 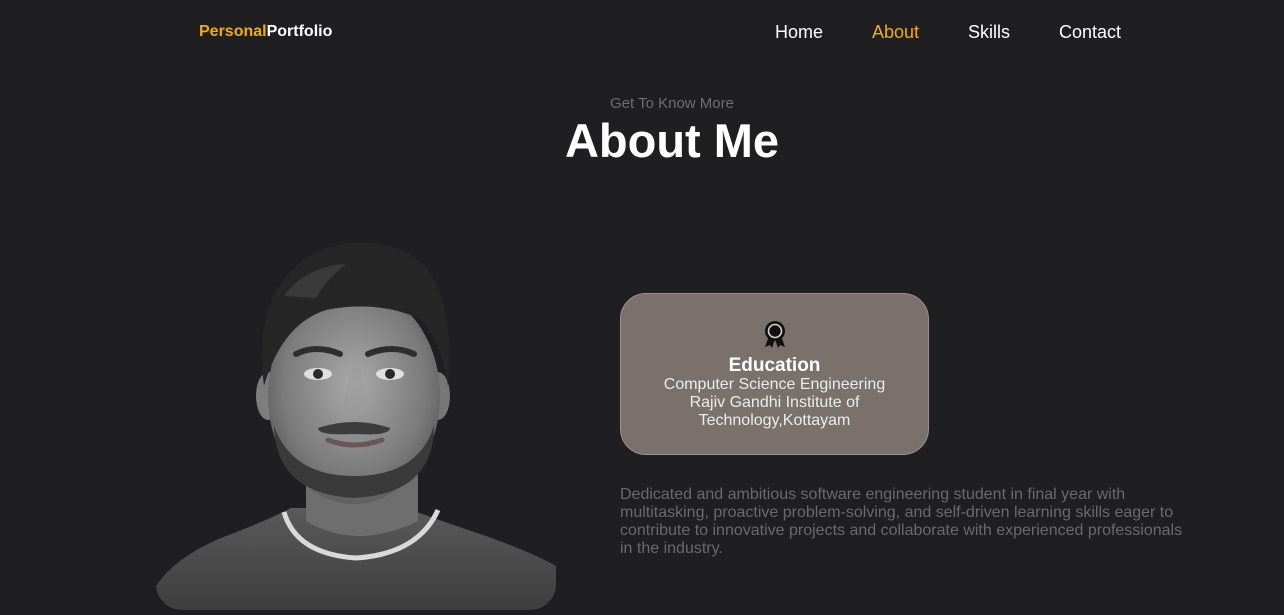 I want to click on education-title: Education, so click(x=774, y=365).